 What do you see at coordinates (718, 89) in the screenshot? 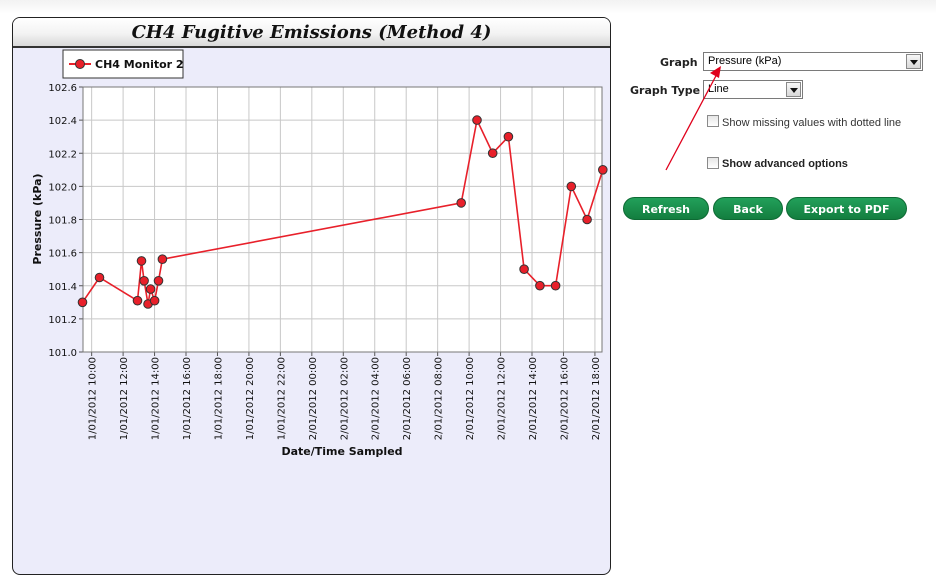
I see `graph-type-select-value: Line` at bounding box center [718, 89].